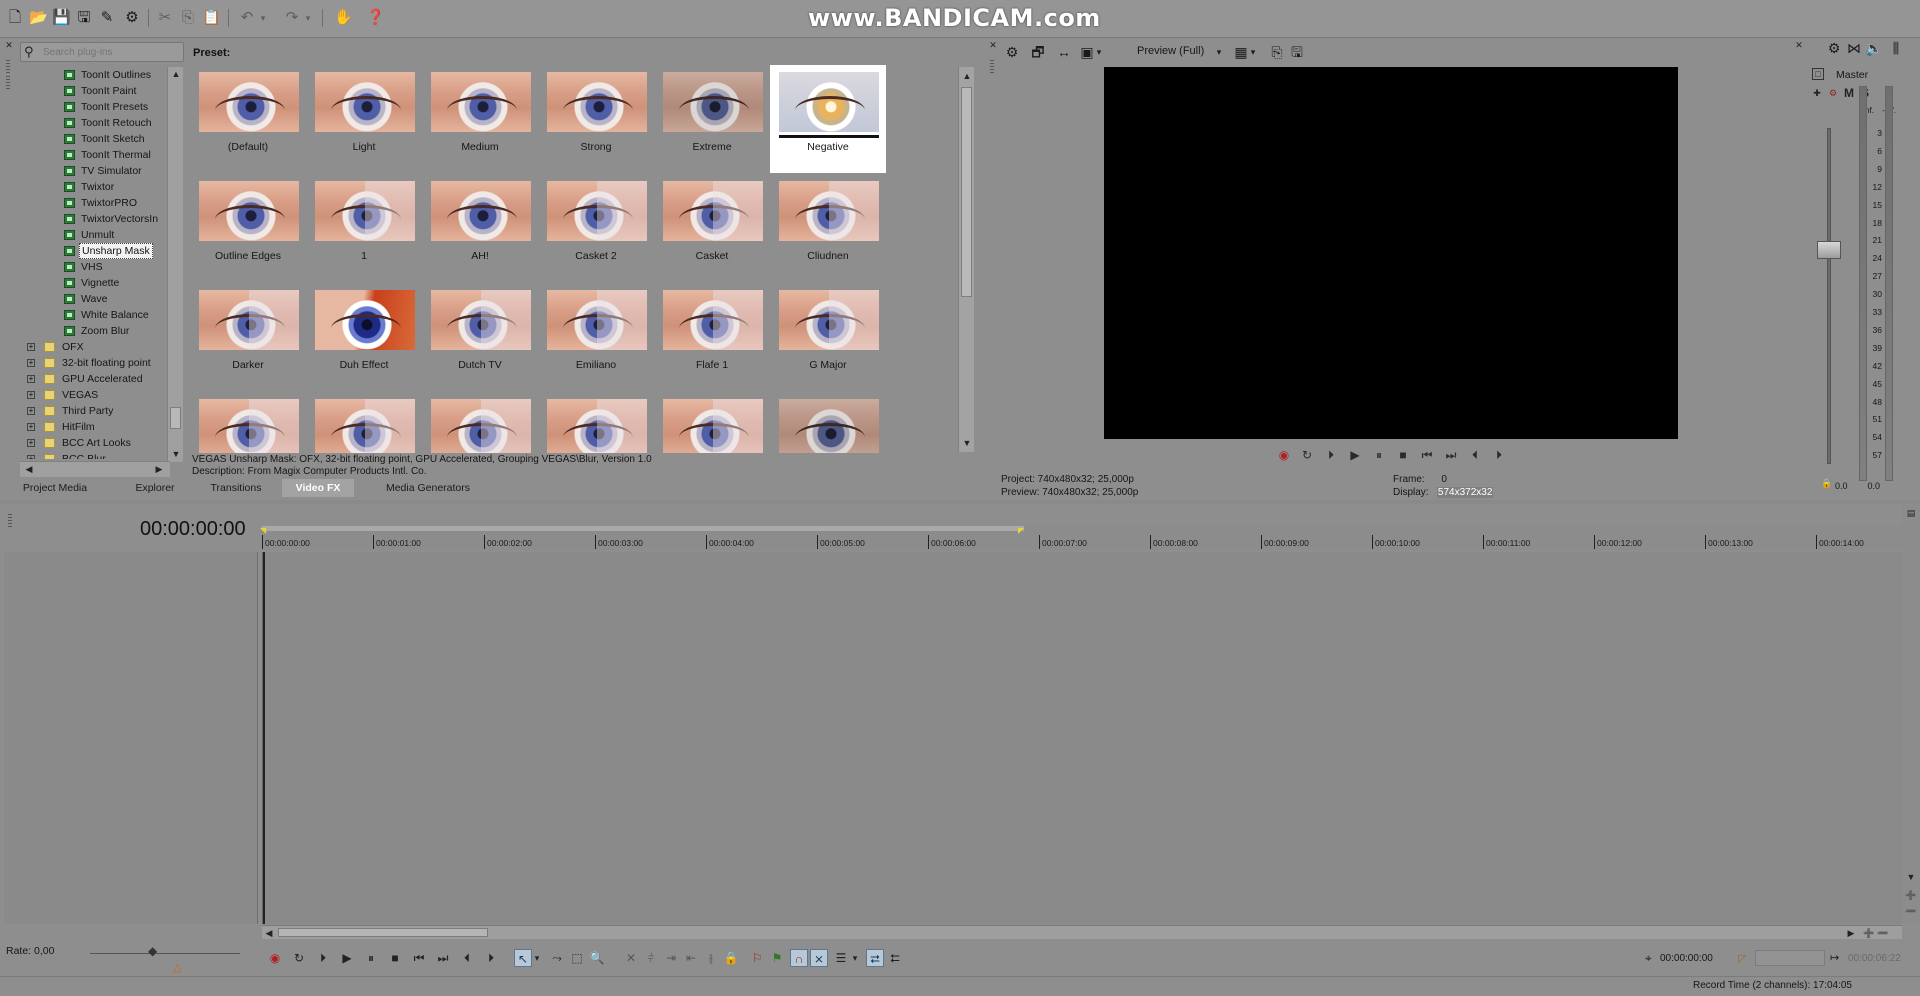 This screenshot has height=996, width=1920. Describe the element at coordinates (712, 119) in the screenshot. I see `preset-thumbnail: Extreme` at that location.